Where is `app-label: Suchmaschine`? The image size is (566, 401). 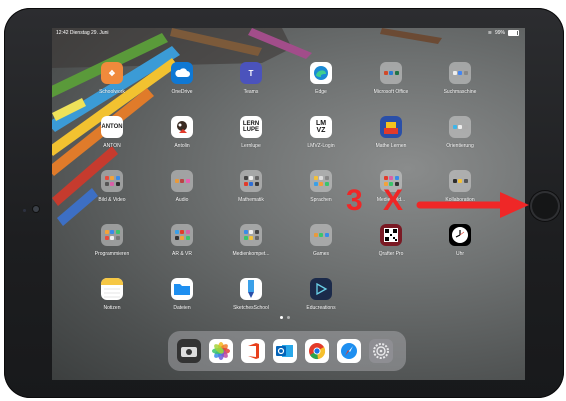
app-label: Suchmaschine is located at coordinates (460, 92).